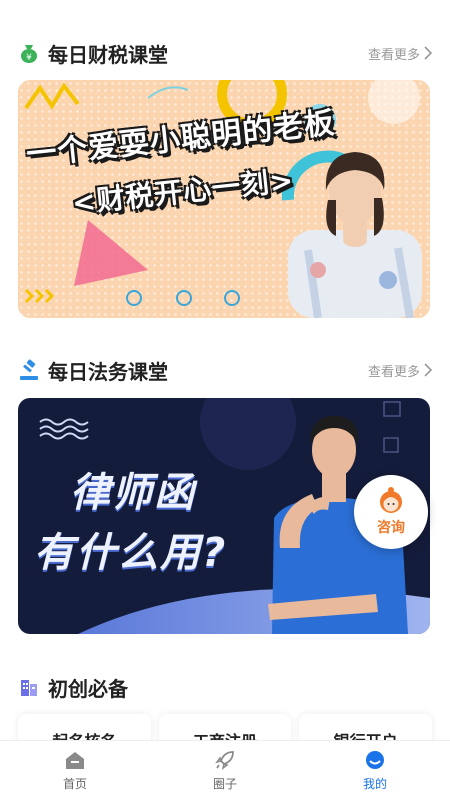 The height and width of the screenshot is (800, 450). What do you see at coordinates (225, 687) in the screenshot?
I see `section-header-startup: 初创必备` at bounding box center [225, 687].